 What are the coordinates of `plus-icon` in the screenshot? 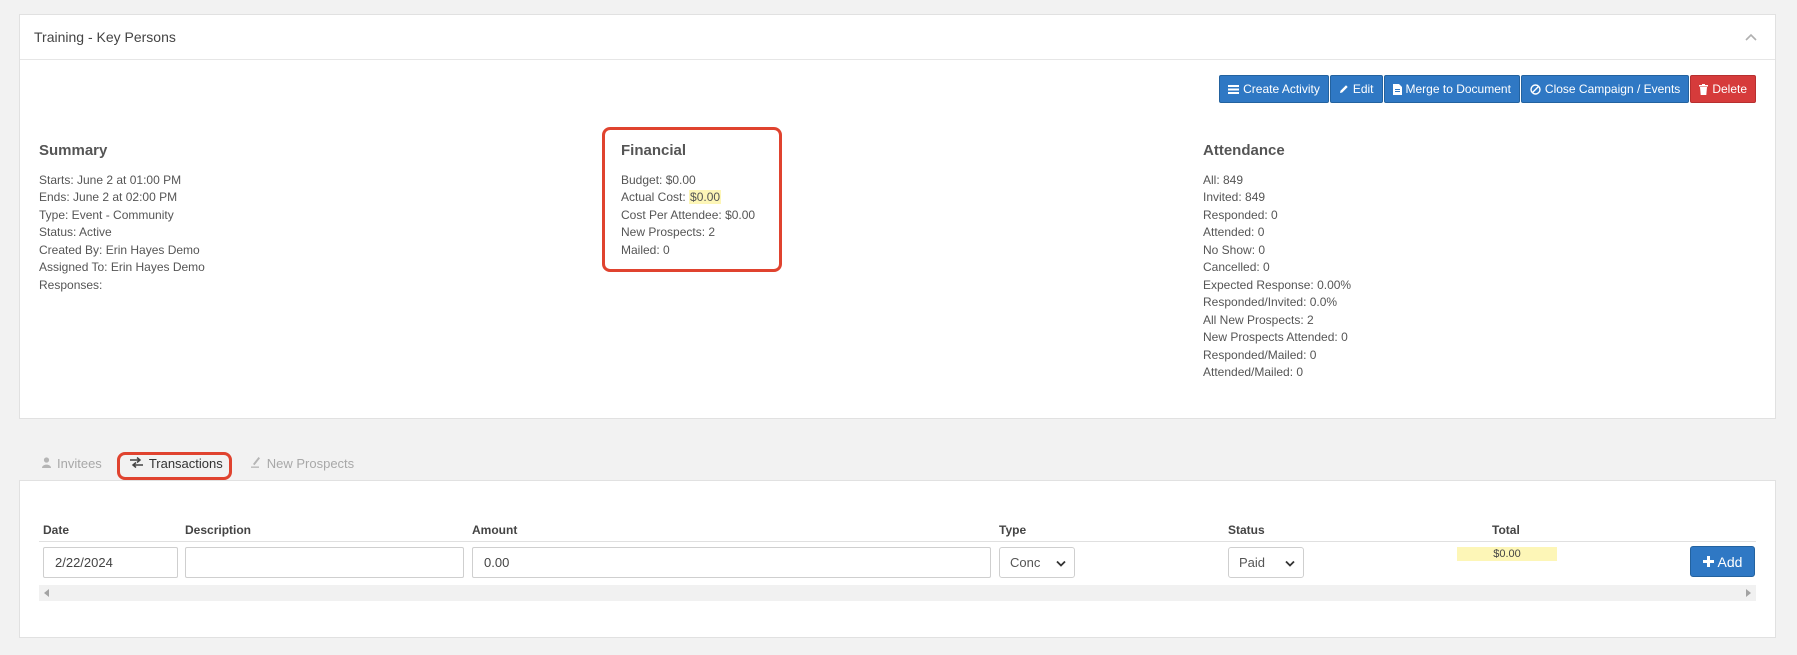 It's located at (1708, 562).